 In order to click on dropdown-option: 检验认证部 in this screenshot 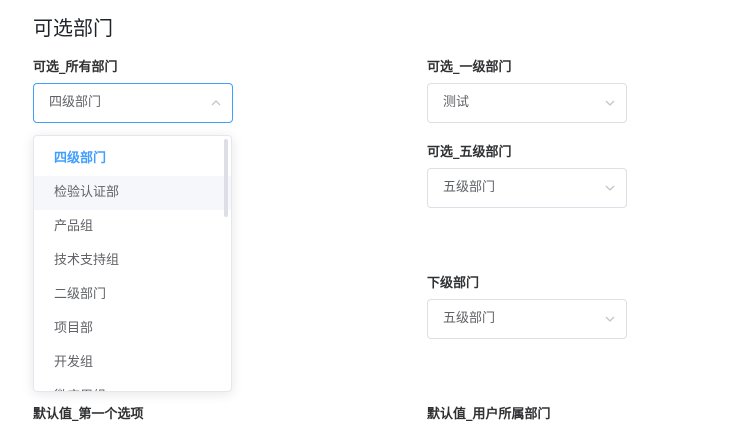, I will do `click(132, 193)`.